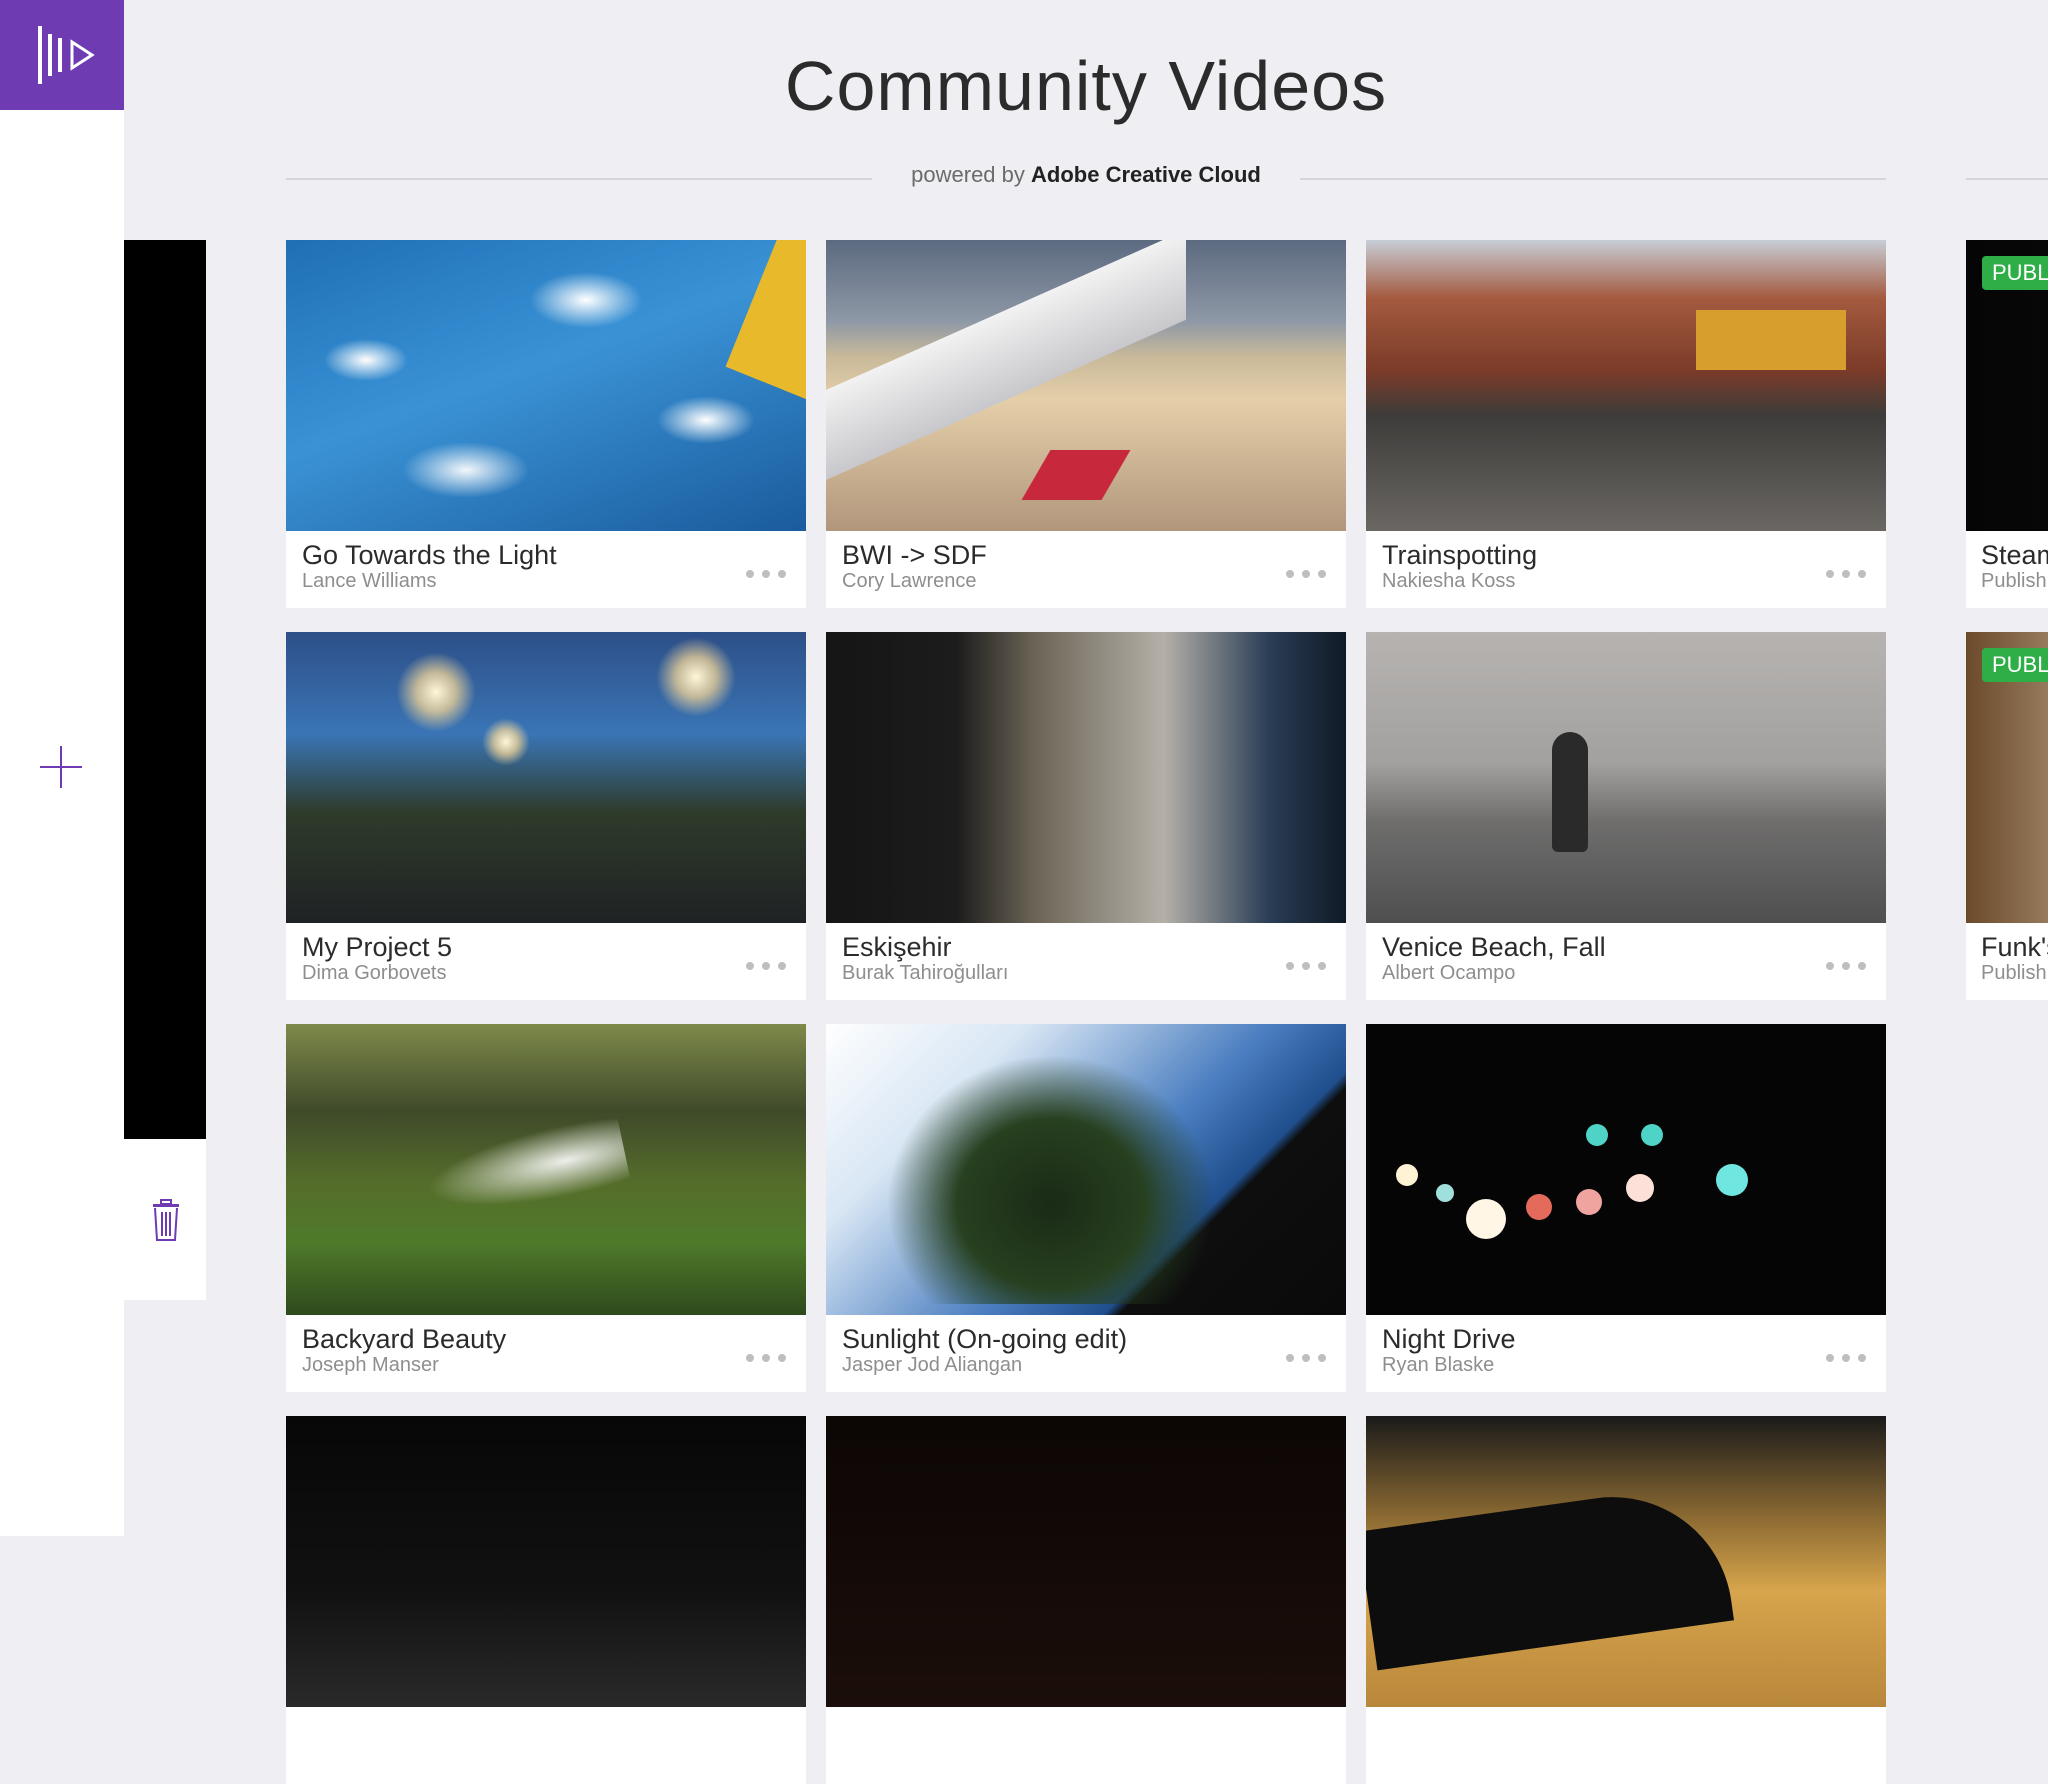 Image resolution: width=2048 pixels, height=1784 pixels. I want to click on video-title: Night Drive, so click(1449, 1339).